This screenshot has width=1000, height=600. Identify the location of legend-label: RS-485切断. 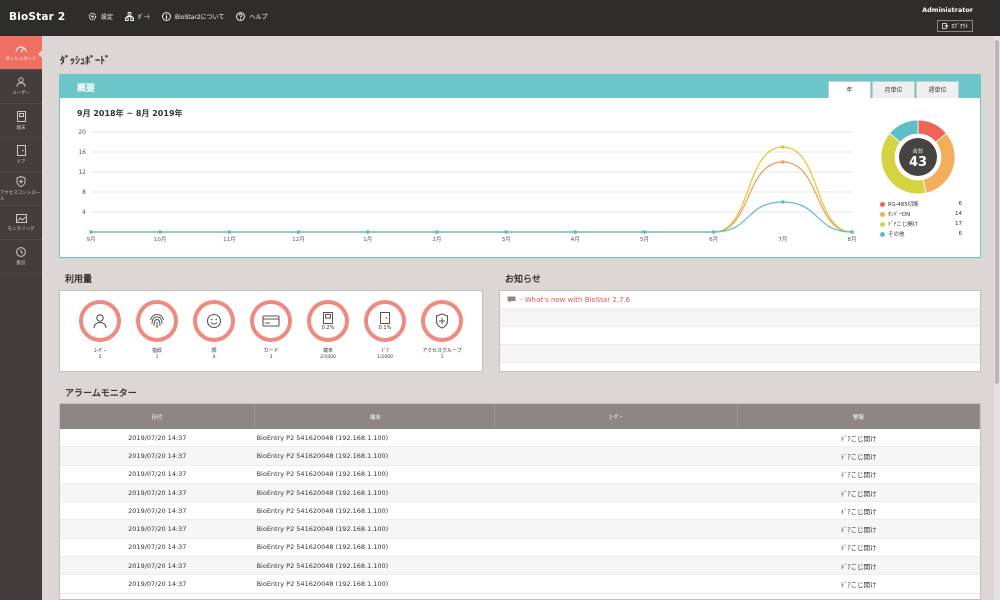
(903, 205).